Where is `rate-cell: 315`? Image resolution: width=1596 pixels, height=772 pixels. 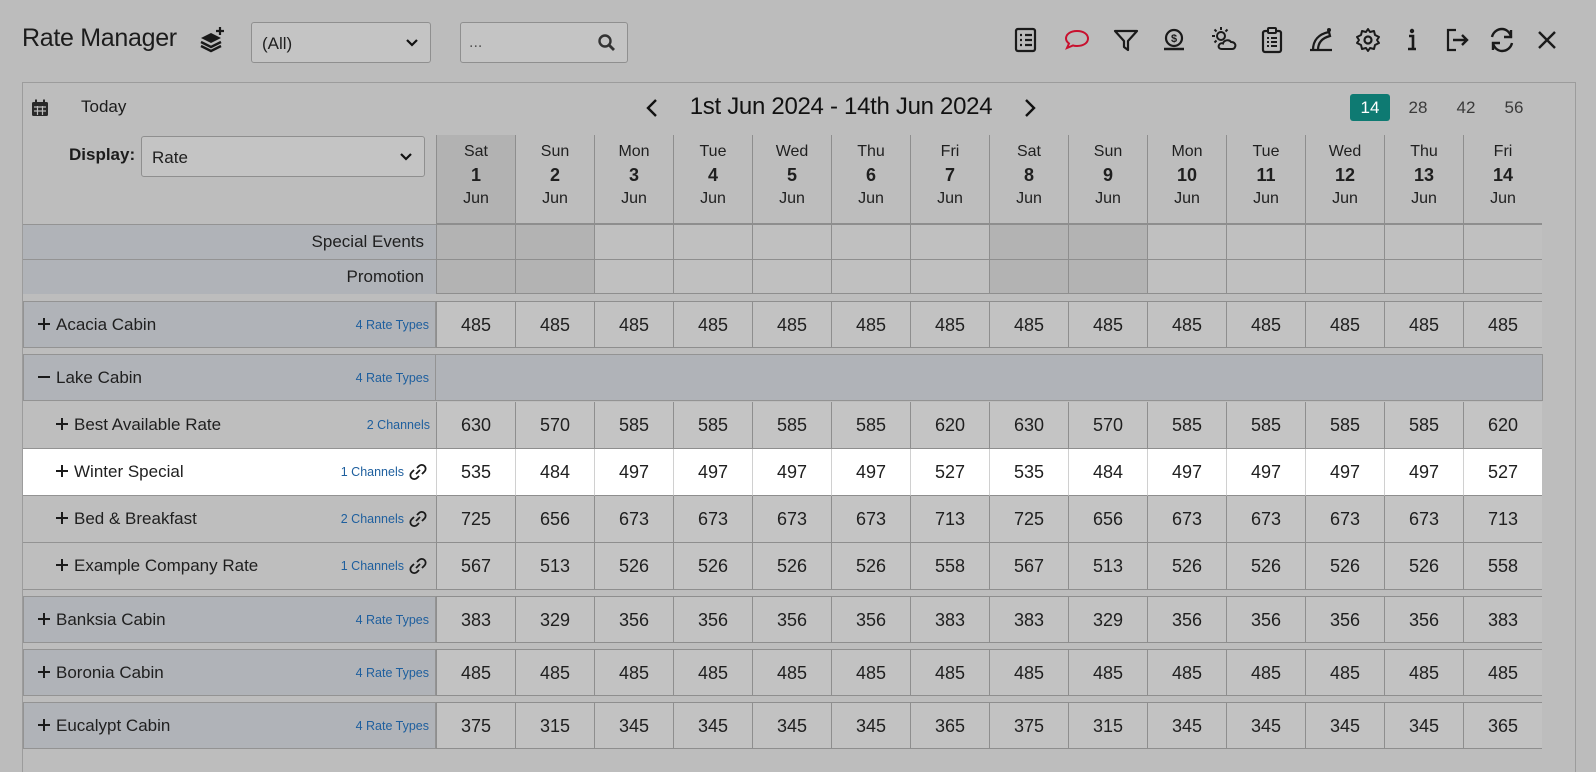 rate-cell: 315 is located at coordinates (1107, 725).